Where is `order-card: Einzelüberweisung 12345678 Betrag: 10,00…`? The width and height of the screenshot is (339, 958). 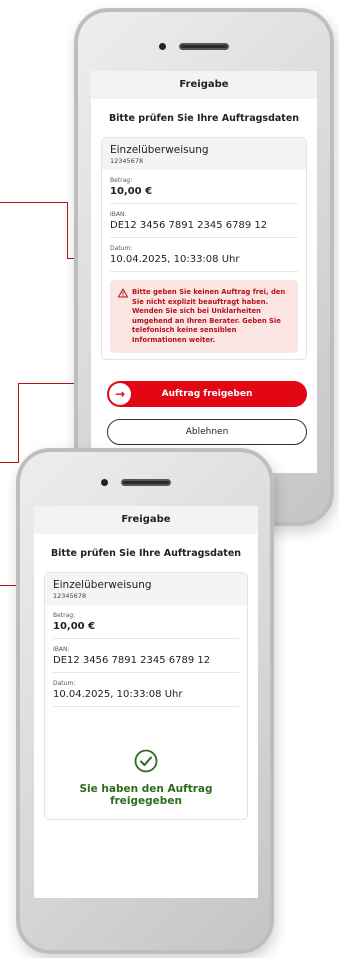 order-card: Einzelüberweisung 12345678 Betrag: 10,00… is located at coordinates (204, 248).